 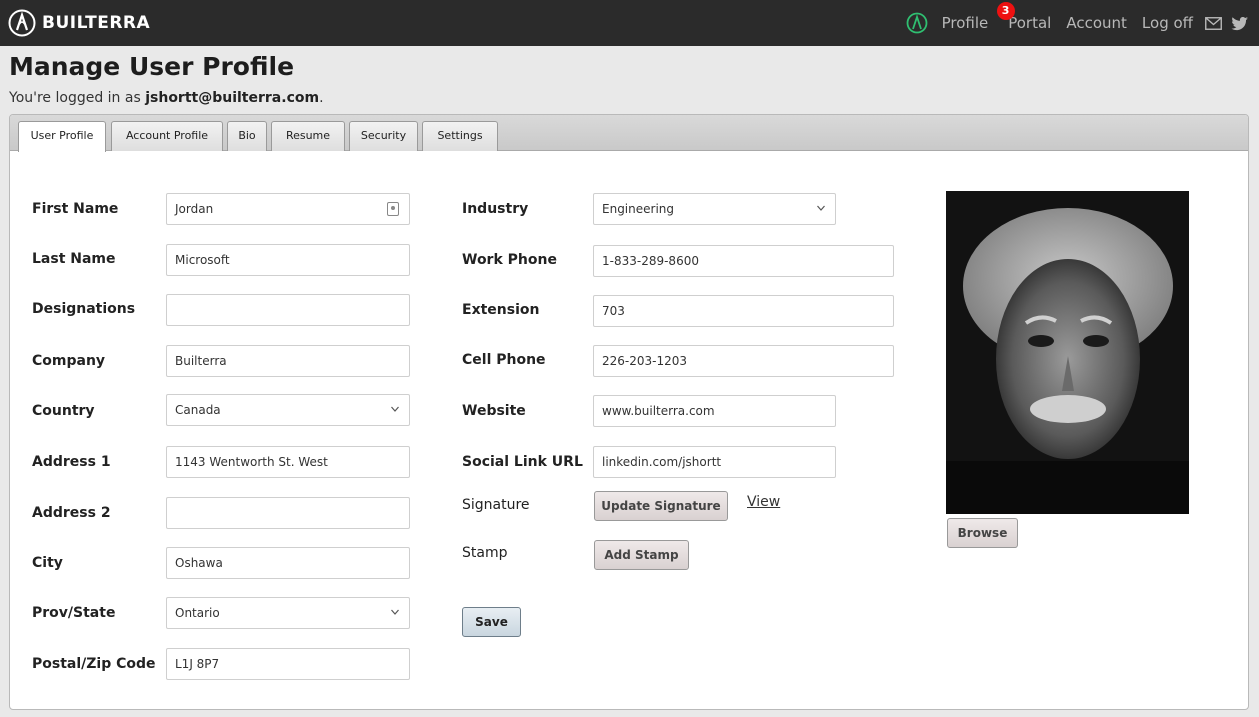 What do you see at coordinates (393, 209) in the screenshot?
I see `contact-card-icon` at bounding box center [393, 209].